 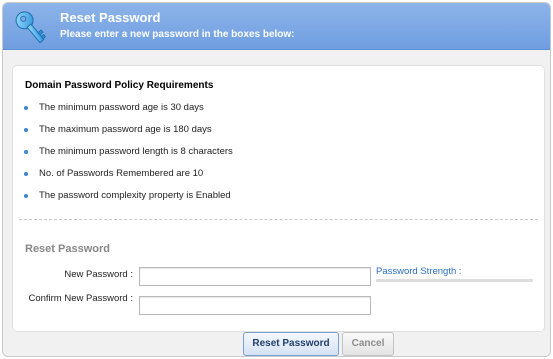 What do you see at coordinates (80, 298) in the screenshot?
I see `confirm-password-label: Confirm New Password :` at bounding box center [80, 298].